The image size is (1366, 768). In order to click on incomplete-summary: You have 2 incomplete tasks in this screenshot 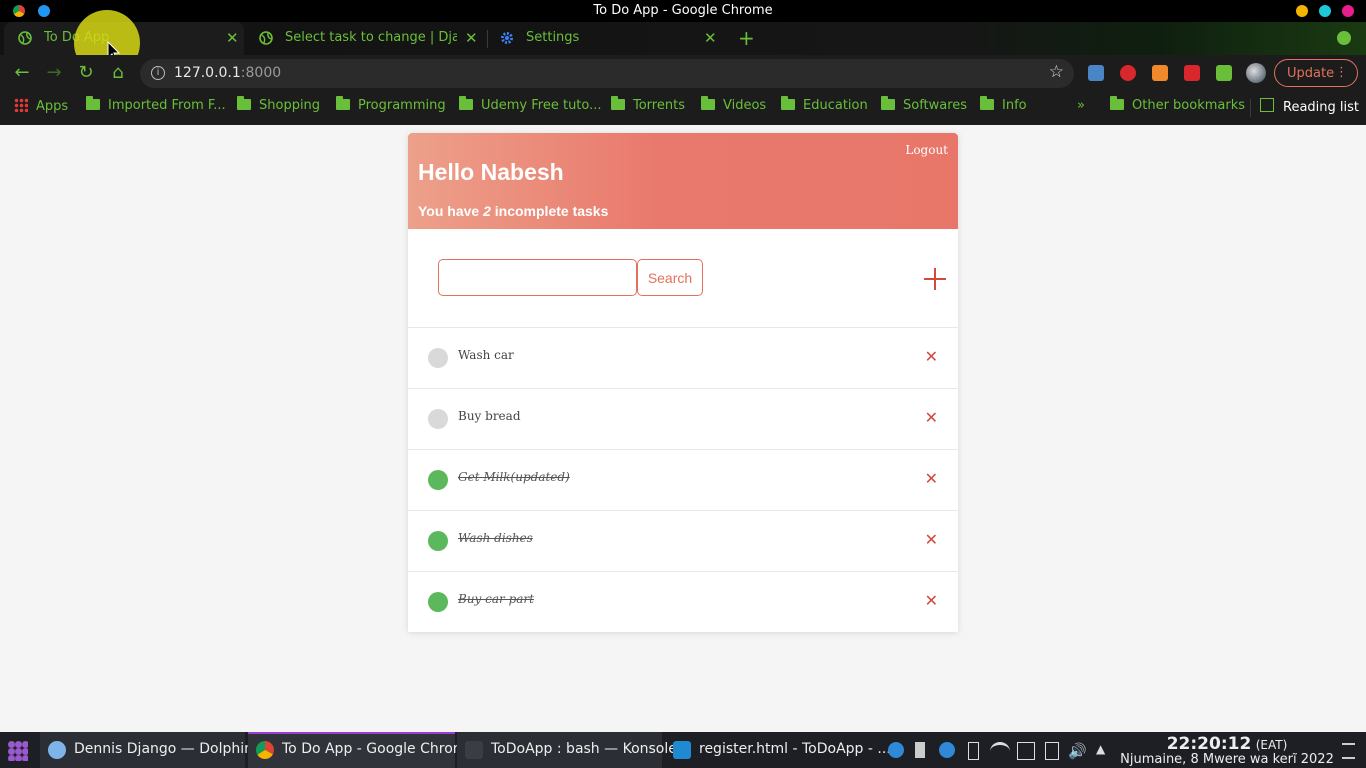, I will do `click(513, 211)`.